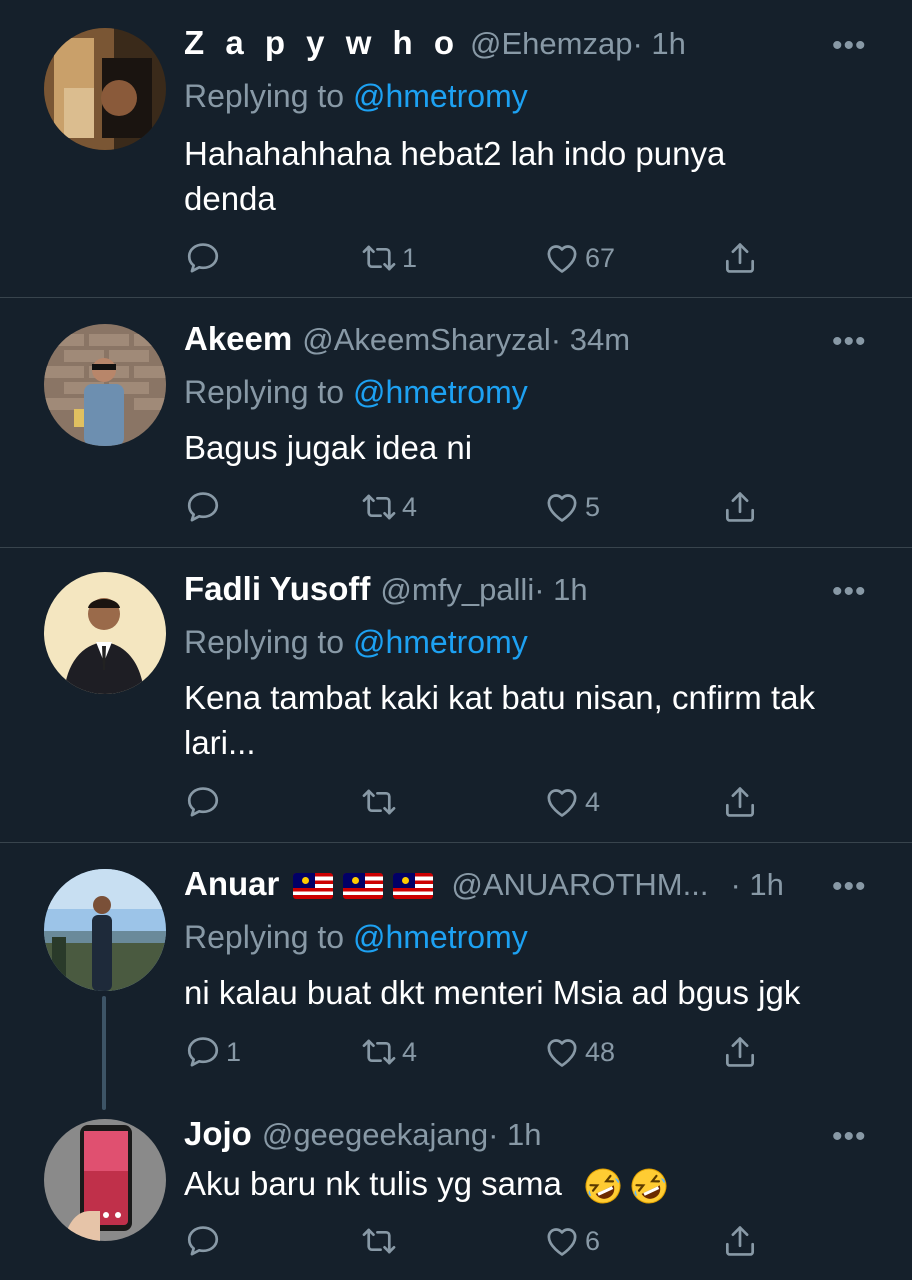 Image resolution: width=912 pixels, height=1280 pixels. What do you see at coordinates (571, 507) in the screenshot?
I see `like-button: 5` at bounding box center [571, 507].